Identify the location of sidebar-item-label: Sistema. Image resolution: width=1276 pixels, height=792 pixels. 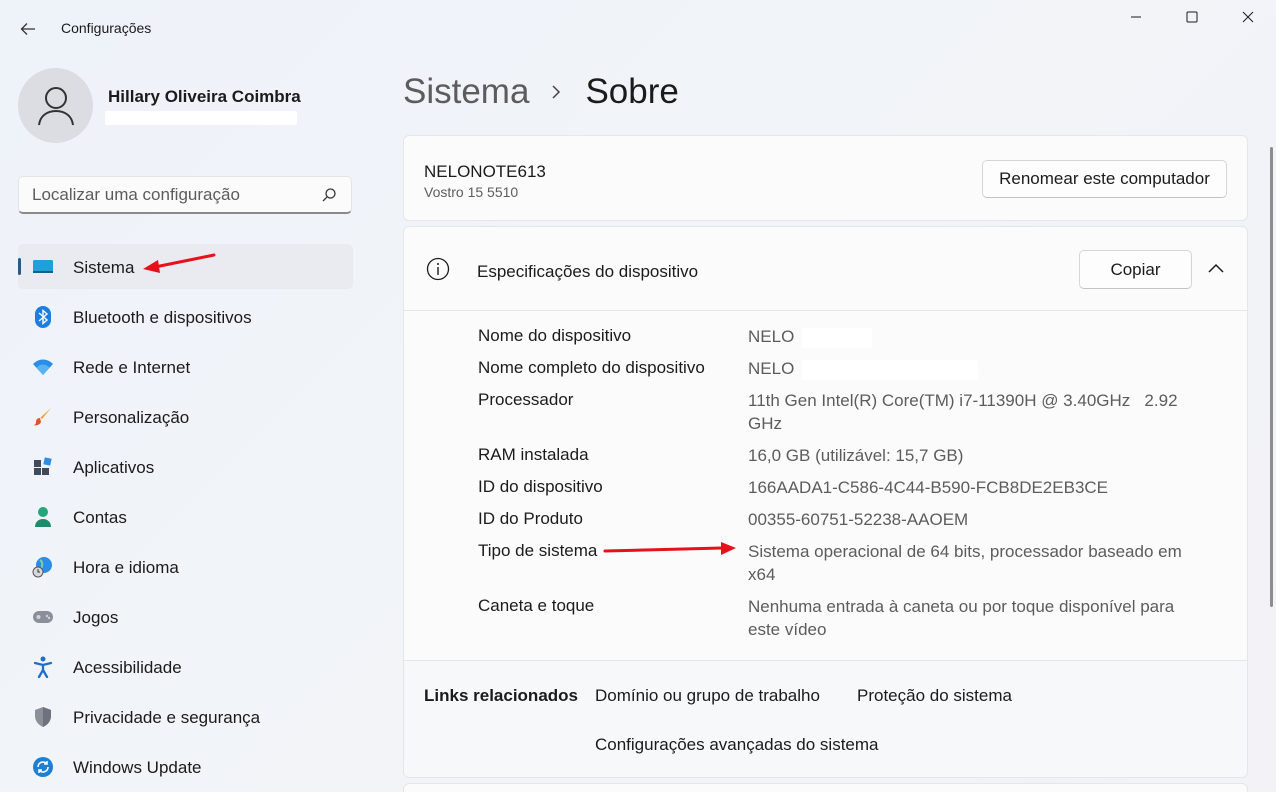
(104, 267).